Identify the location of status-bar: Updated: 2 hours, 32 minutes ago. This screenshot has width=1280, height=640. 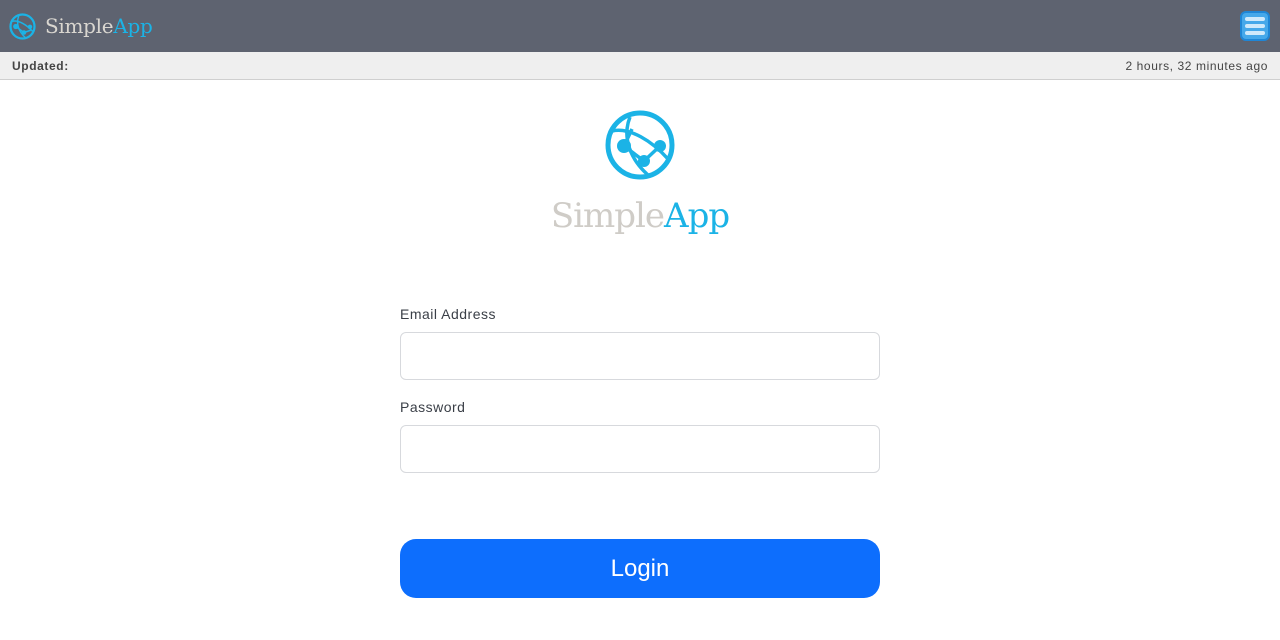
(640, 66).